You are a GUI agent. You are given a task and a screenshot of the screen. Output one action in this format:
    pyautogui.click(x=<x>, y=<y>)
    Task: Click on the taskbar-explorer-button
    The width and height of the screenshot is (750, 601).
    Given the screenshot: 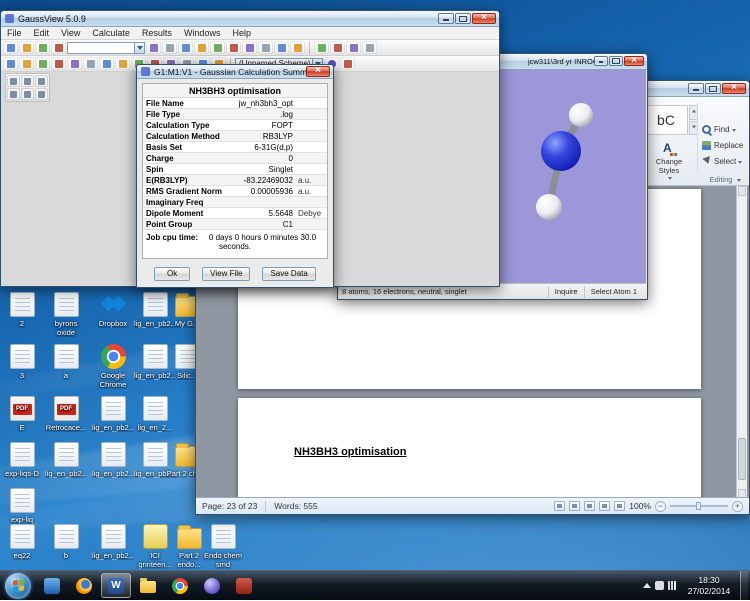 What is the action you would take?
    pyautogui.click(x=148, y=585)
    